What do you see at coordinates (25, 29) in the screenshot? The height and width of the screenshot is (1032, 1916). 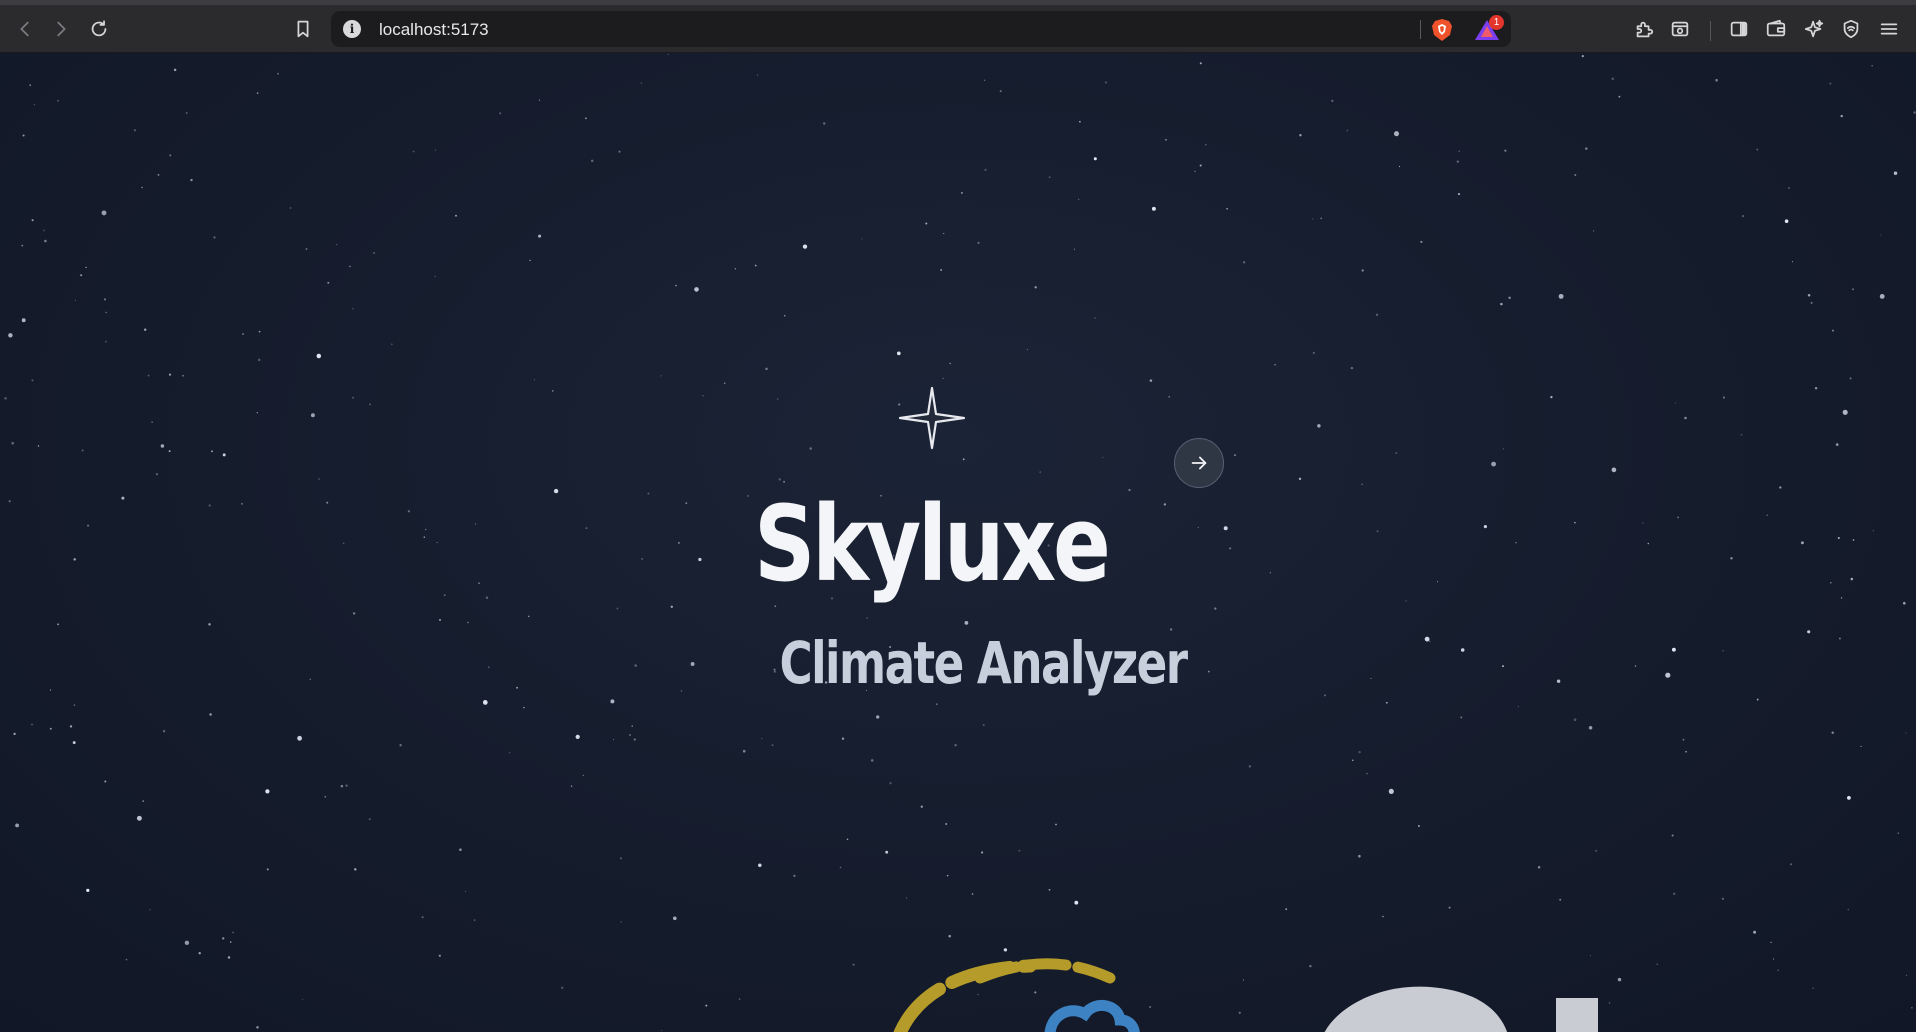 I see `back-icon` at bounding box center [25, 29].